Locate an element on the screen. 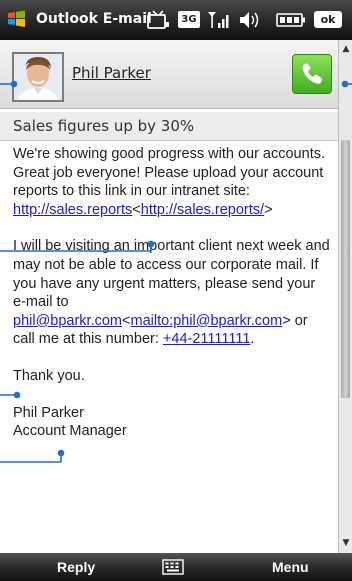 The width and height of the screenshot is (352, 581). email-link: phil@bparkr.com is located at coordinates (67, 321).